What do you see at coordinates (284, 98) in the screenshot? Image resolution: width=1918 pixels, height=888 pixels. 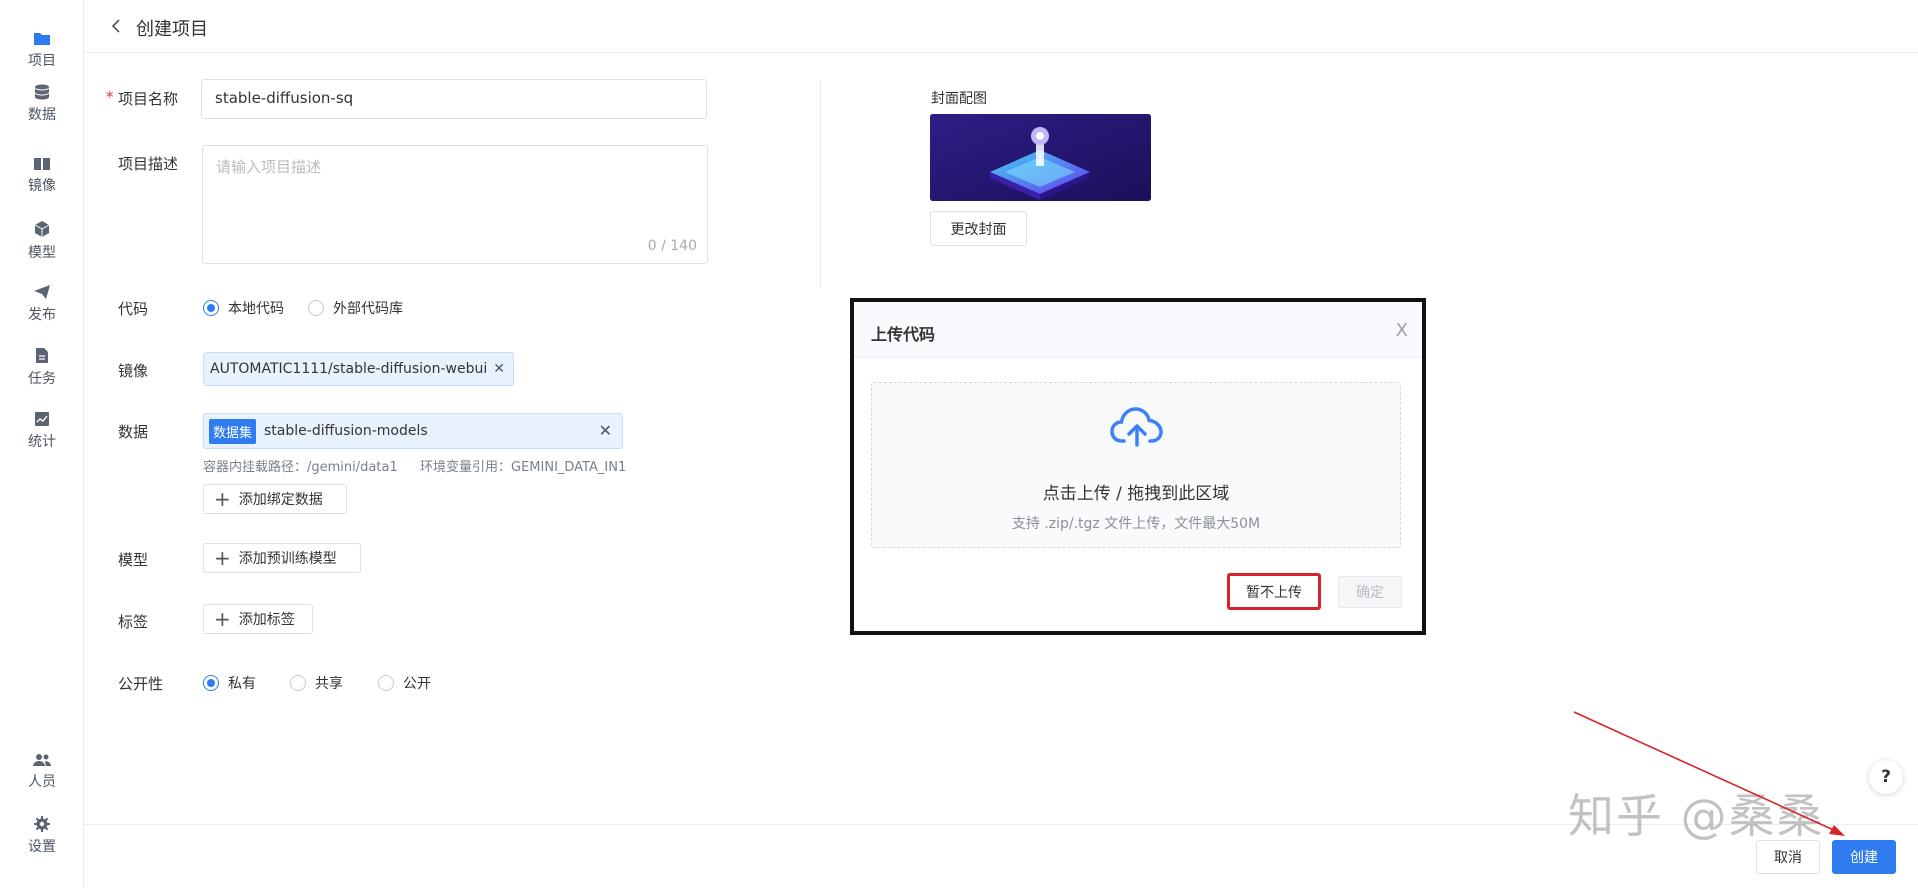 I see `project-name-value: stable-diffusion-sq` at bounding box center [284, 98].